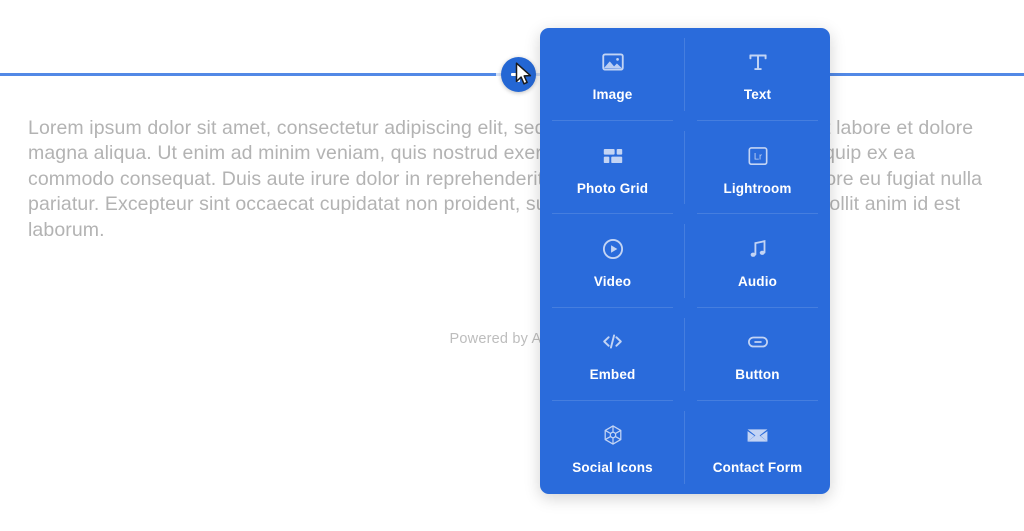  What do you see at coordinates (613, 249) in the screenshot?
I see `video-play-icon` at bounding box center [613, 249].